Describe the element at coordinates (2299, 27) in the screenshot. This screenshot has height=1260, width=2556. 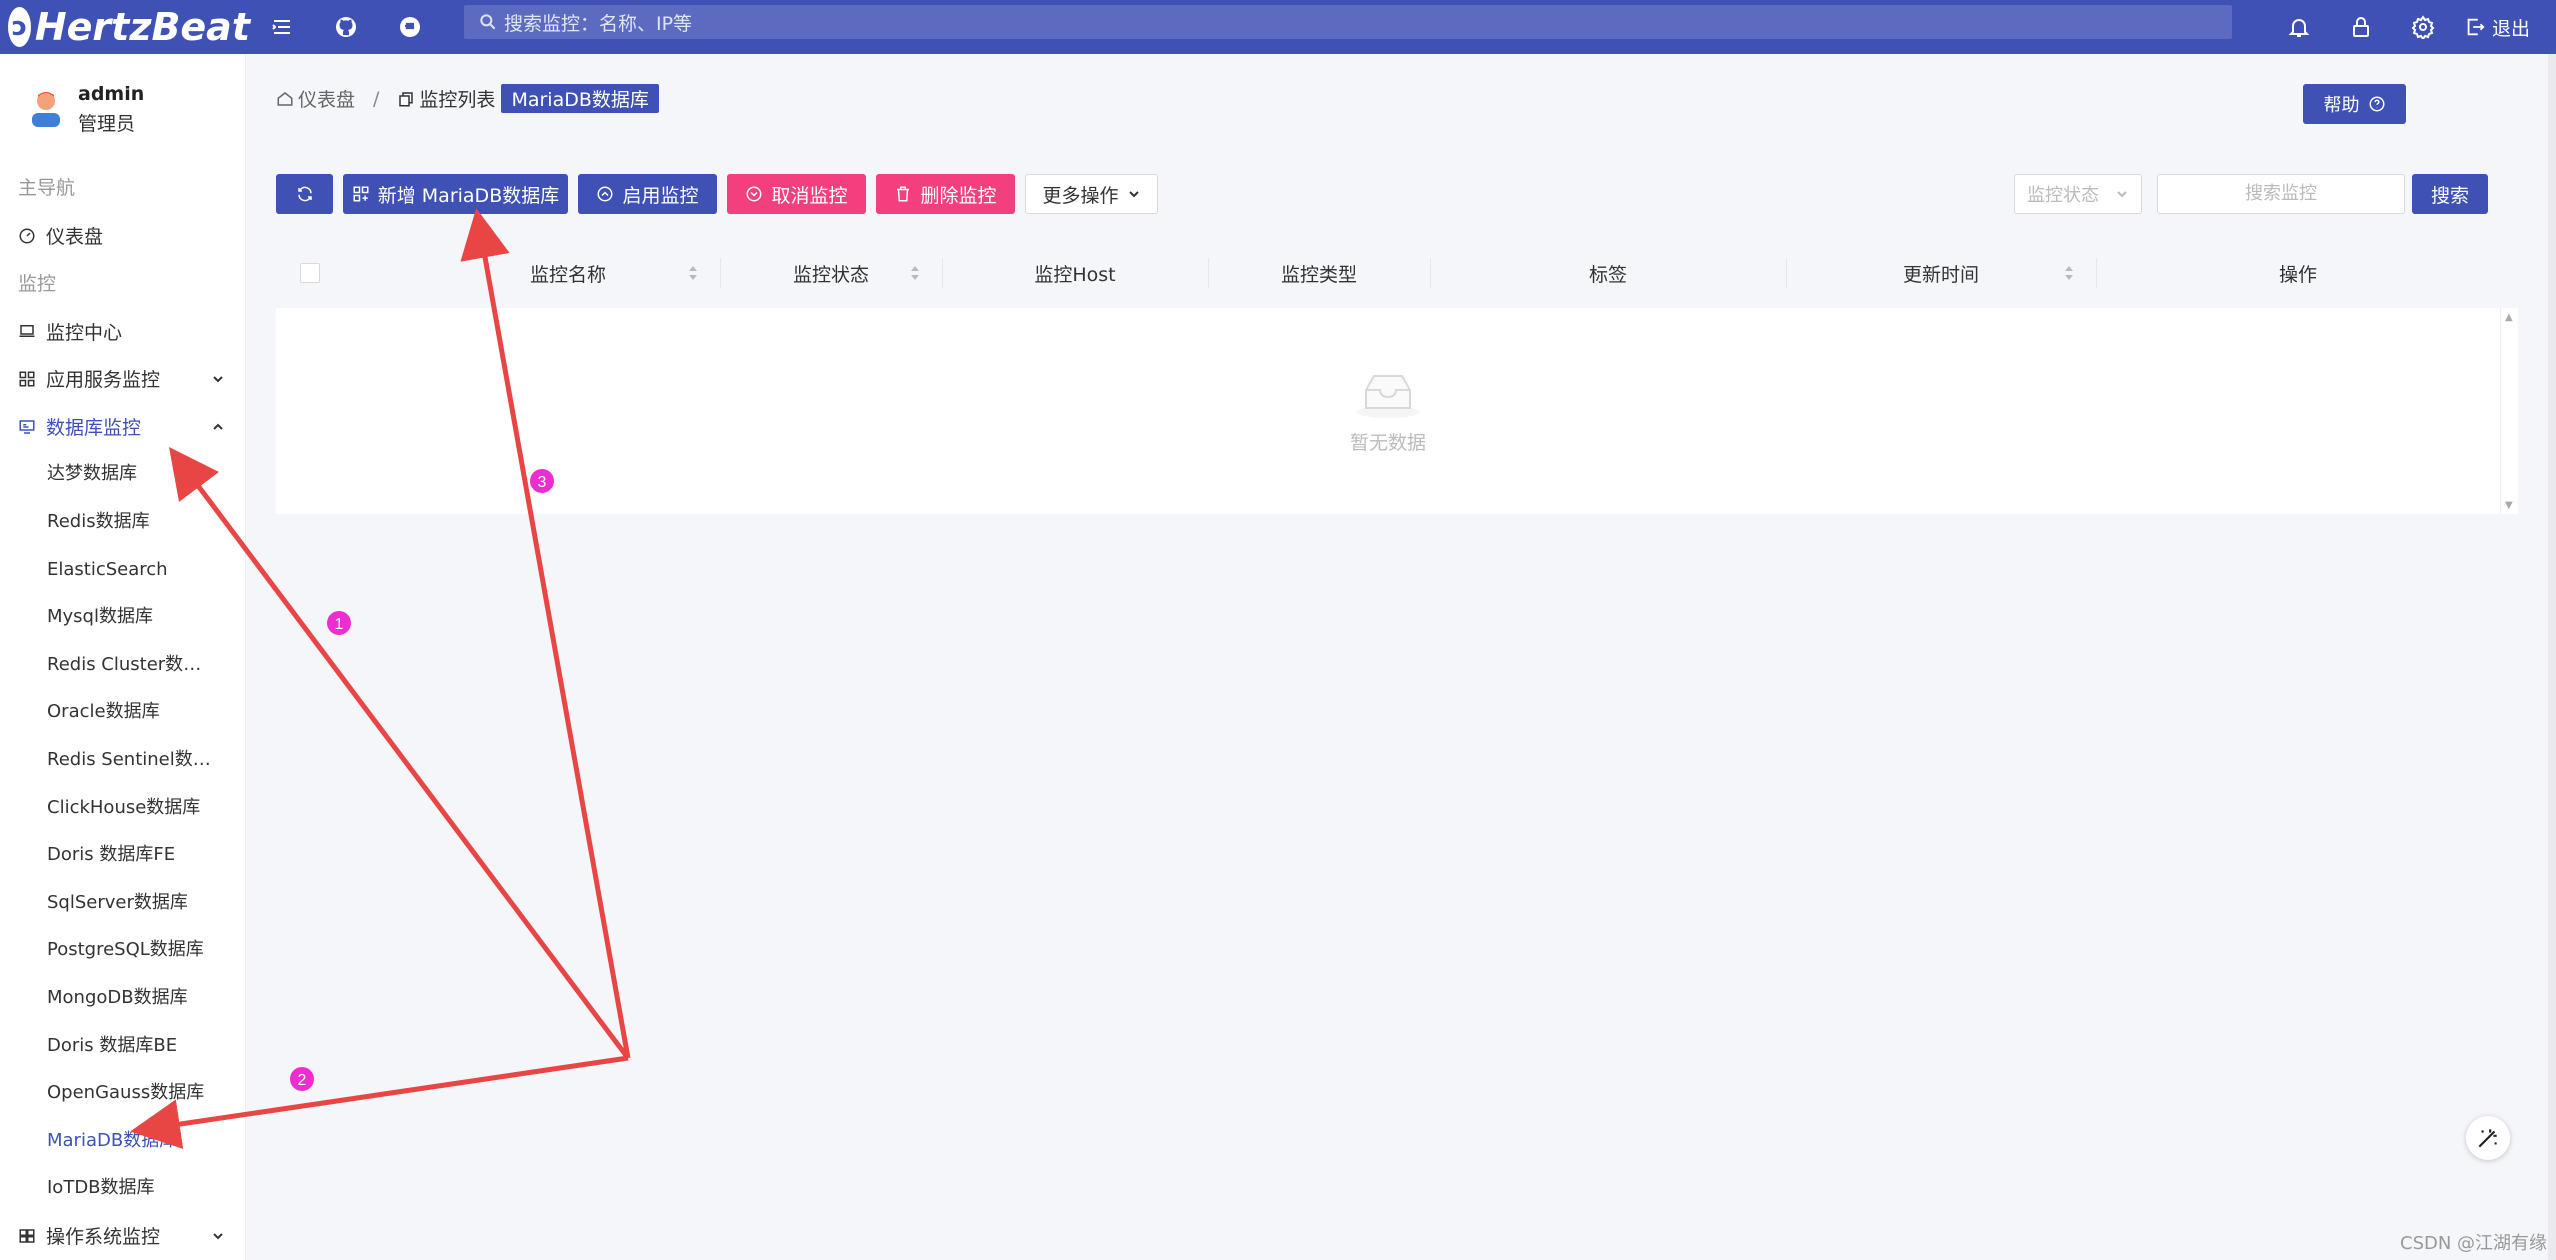
I see `notification-bell-icon` at that location.